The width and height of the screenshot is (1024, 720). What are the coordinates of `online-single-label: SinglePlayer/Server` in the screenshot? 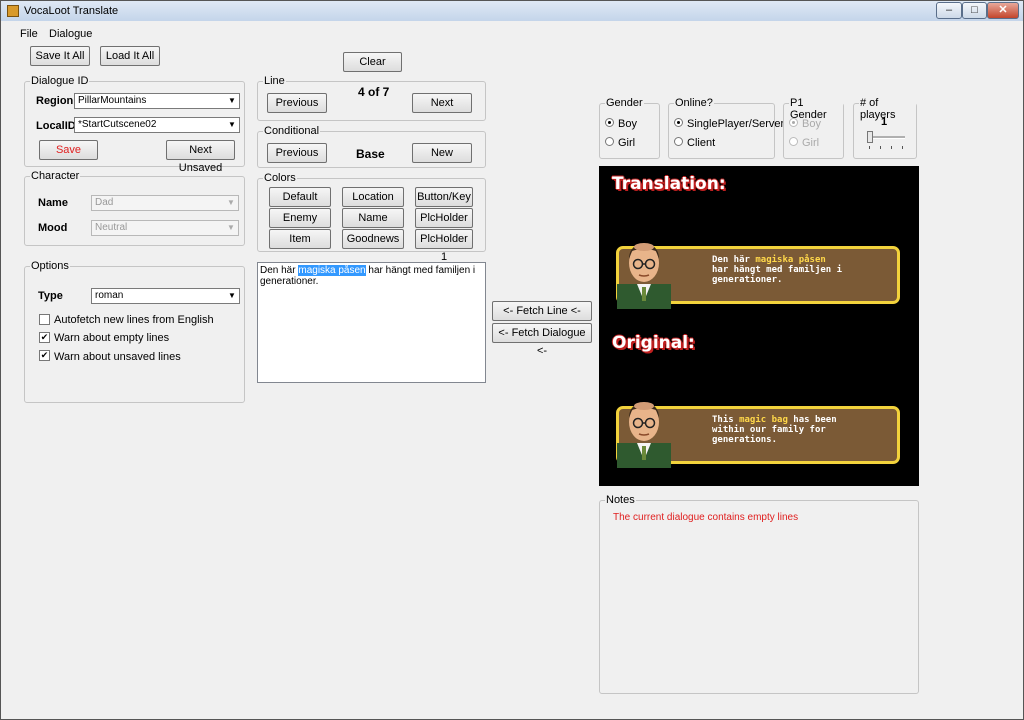 It's located at (736, 124).